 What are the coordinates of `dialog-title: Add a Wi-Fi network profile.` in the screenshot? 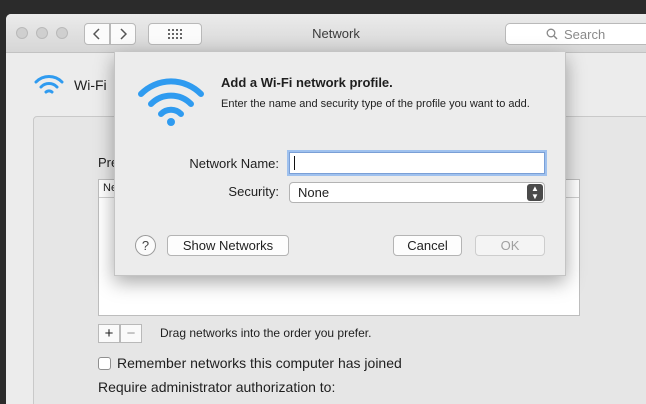 It's located at (307, 82).